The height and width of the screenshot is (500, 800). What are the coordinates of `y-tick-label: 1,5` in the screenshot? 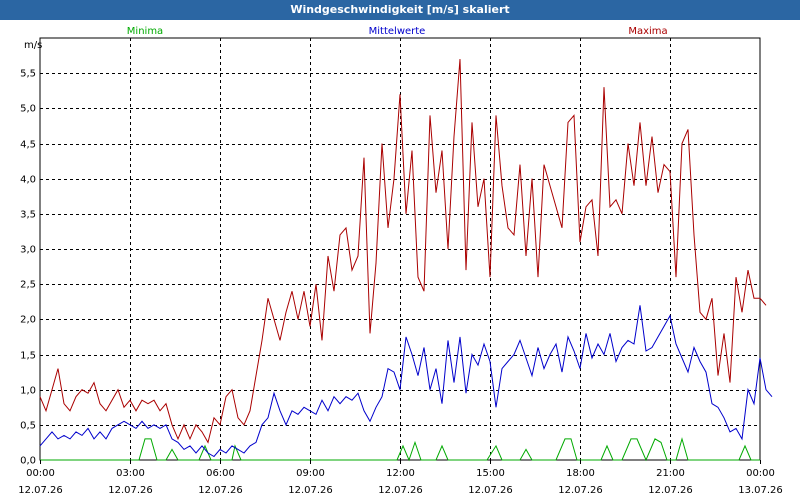 It's located at (28, 356).